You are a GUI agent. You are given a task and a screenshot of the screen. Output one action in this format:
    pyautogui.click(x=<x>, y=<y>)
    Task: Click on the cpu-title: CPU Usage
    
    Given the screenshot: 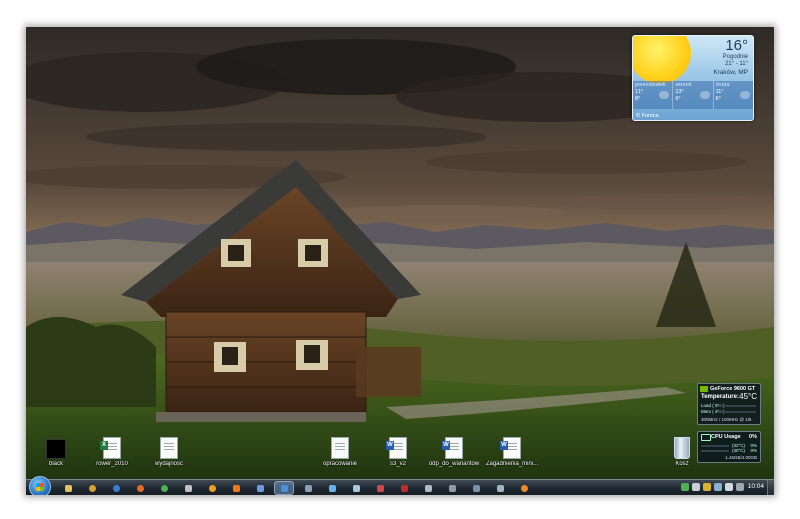 What is the action you would take?
    pyautogui.click(x=726, y=437)
    